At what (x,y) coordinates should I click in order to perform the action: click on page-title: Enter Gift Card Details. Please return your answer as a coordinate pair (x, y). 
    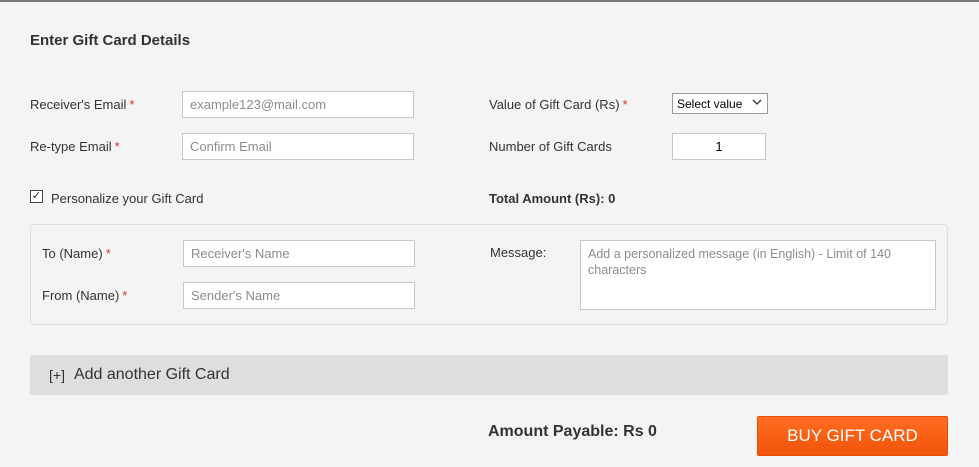
    Looking at the image, I should click on (110, 40).